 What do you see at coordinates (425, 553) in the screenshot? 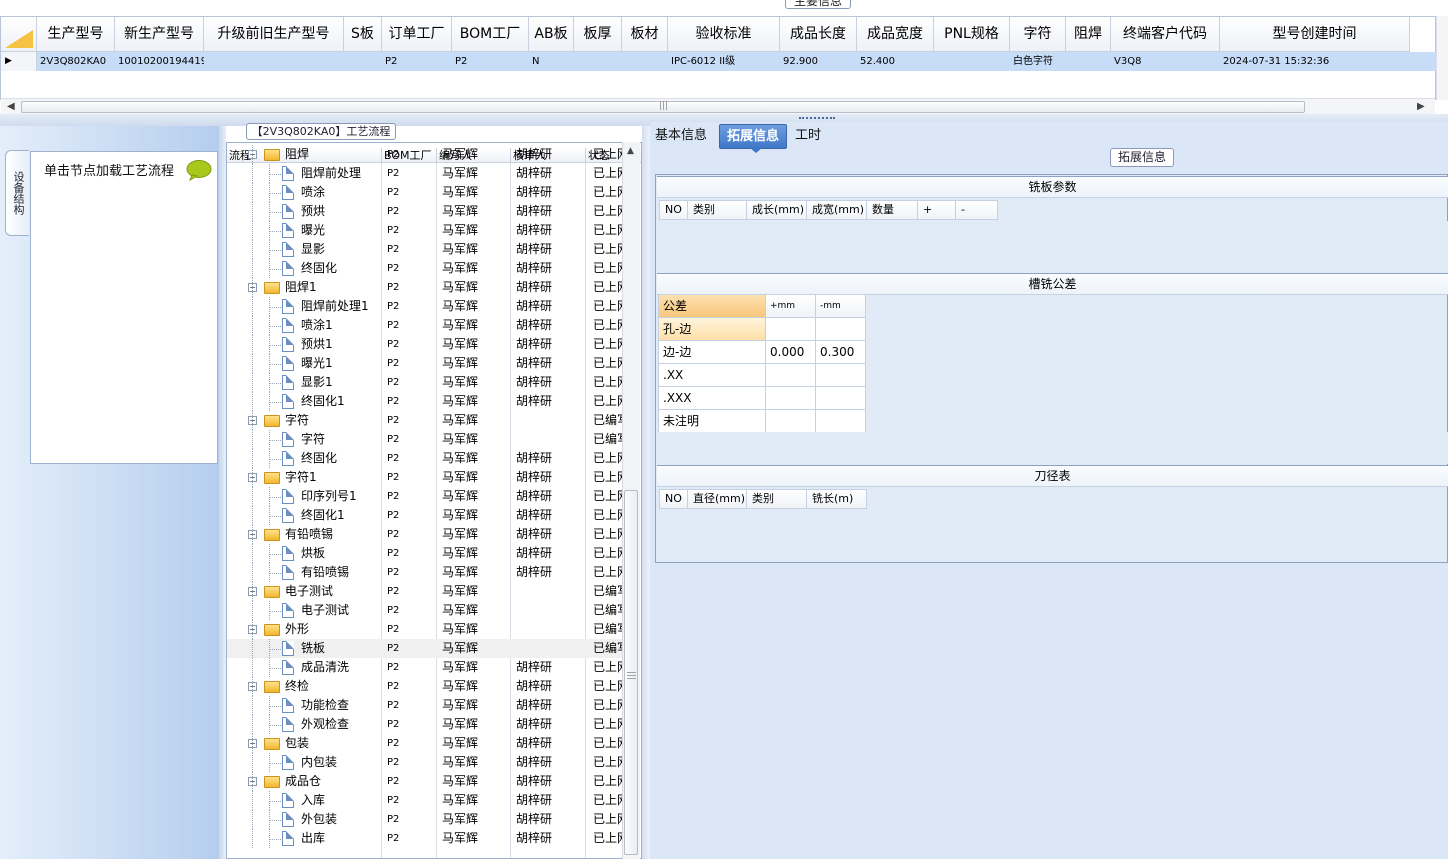
I see `tree-row: 烘板 P2 马军辉 胡梓研 已上网` at bounding box center [425, 553].